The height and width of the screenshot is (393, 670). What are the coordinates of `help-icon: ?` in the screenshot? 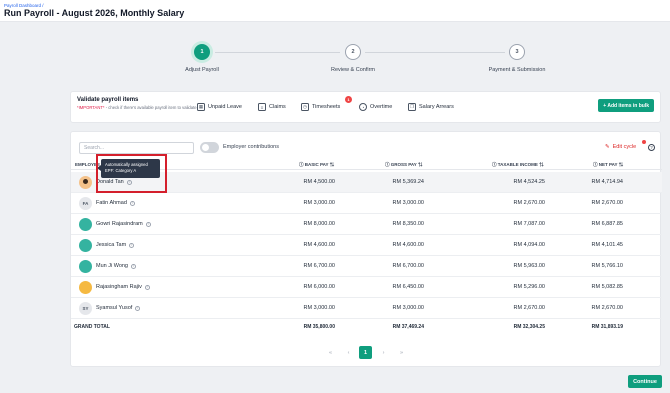 It's located at (651, 147).